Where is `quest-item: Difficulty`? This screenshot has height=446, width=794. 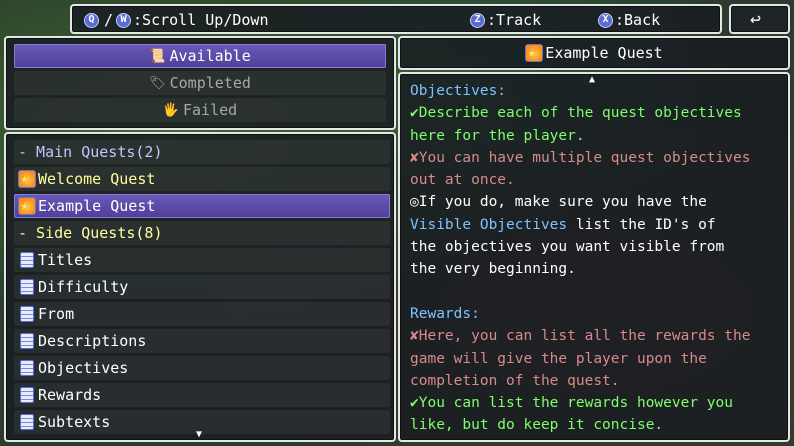 quest-item: Difficulty is located at coordinates (202, 287).